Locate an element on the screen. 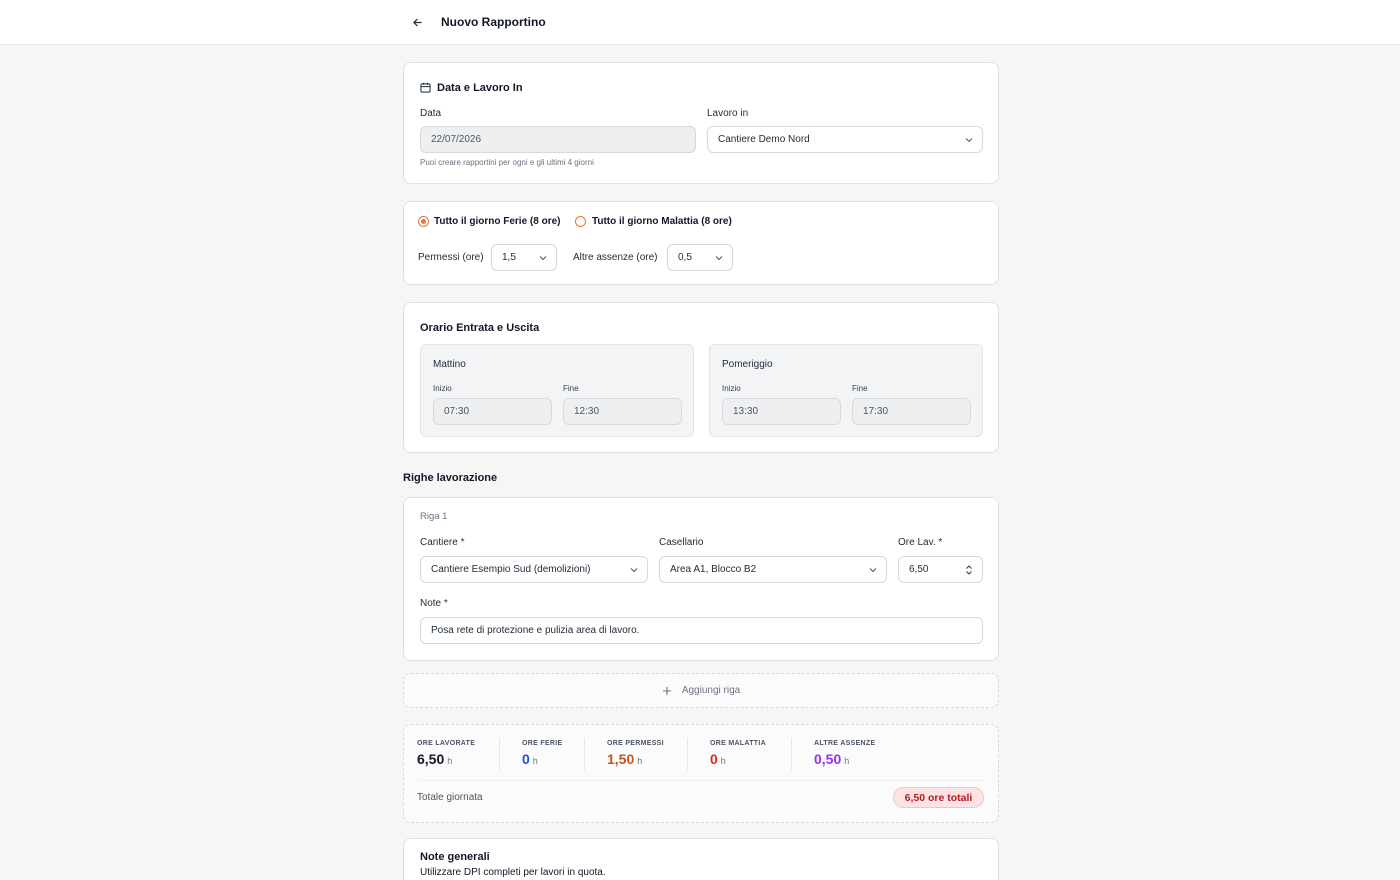  plus-icon is located at coordinates (666, 690).